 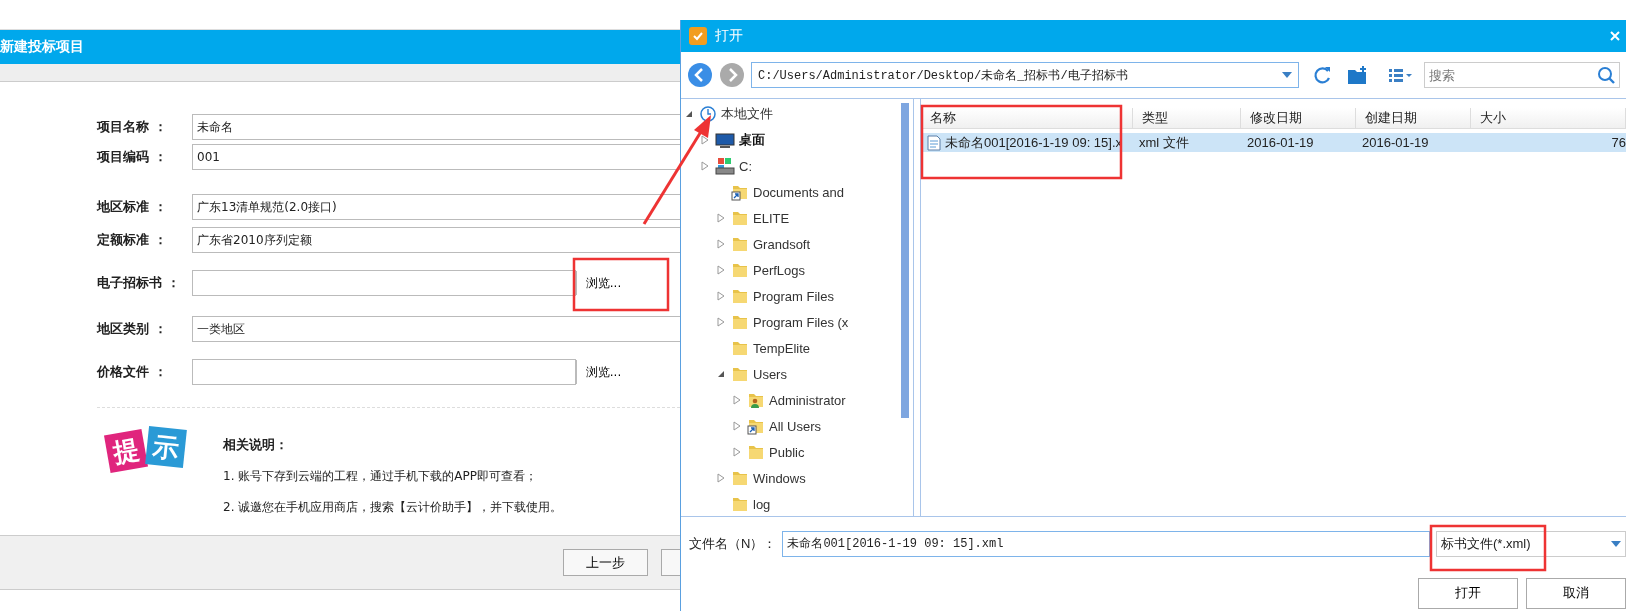 What do you see at coordinates (1413, 118) in the screenshot?
I see `column-header: 创建日期` at bounding box center [1413, 118].